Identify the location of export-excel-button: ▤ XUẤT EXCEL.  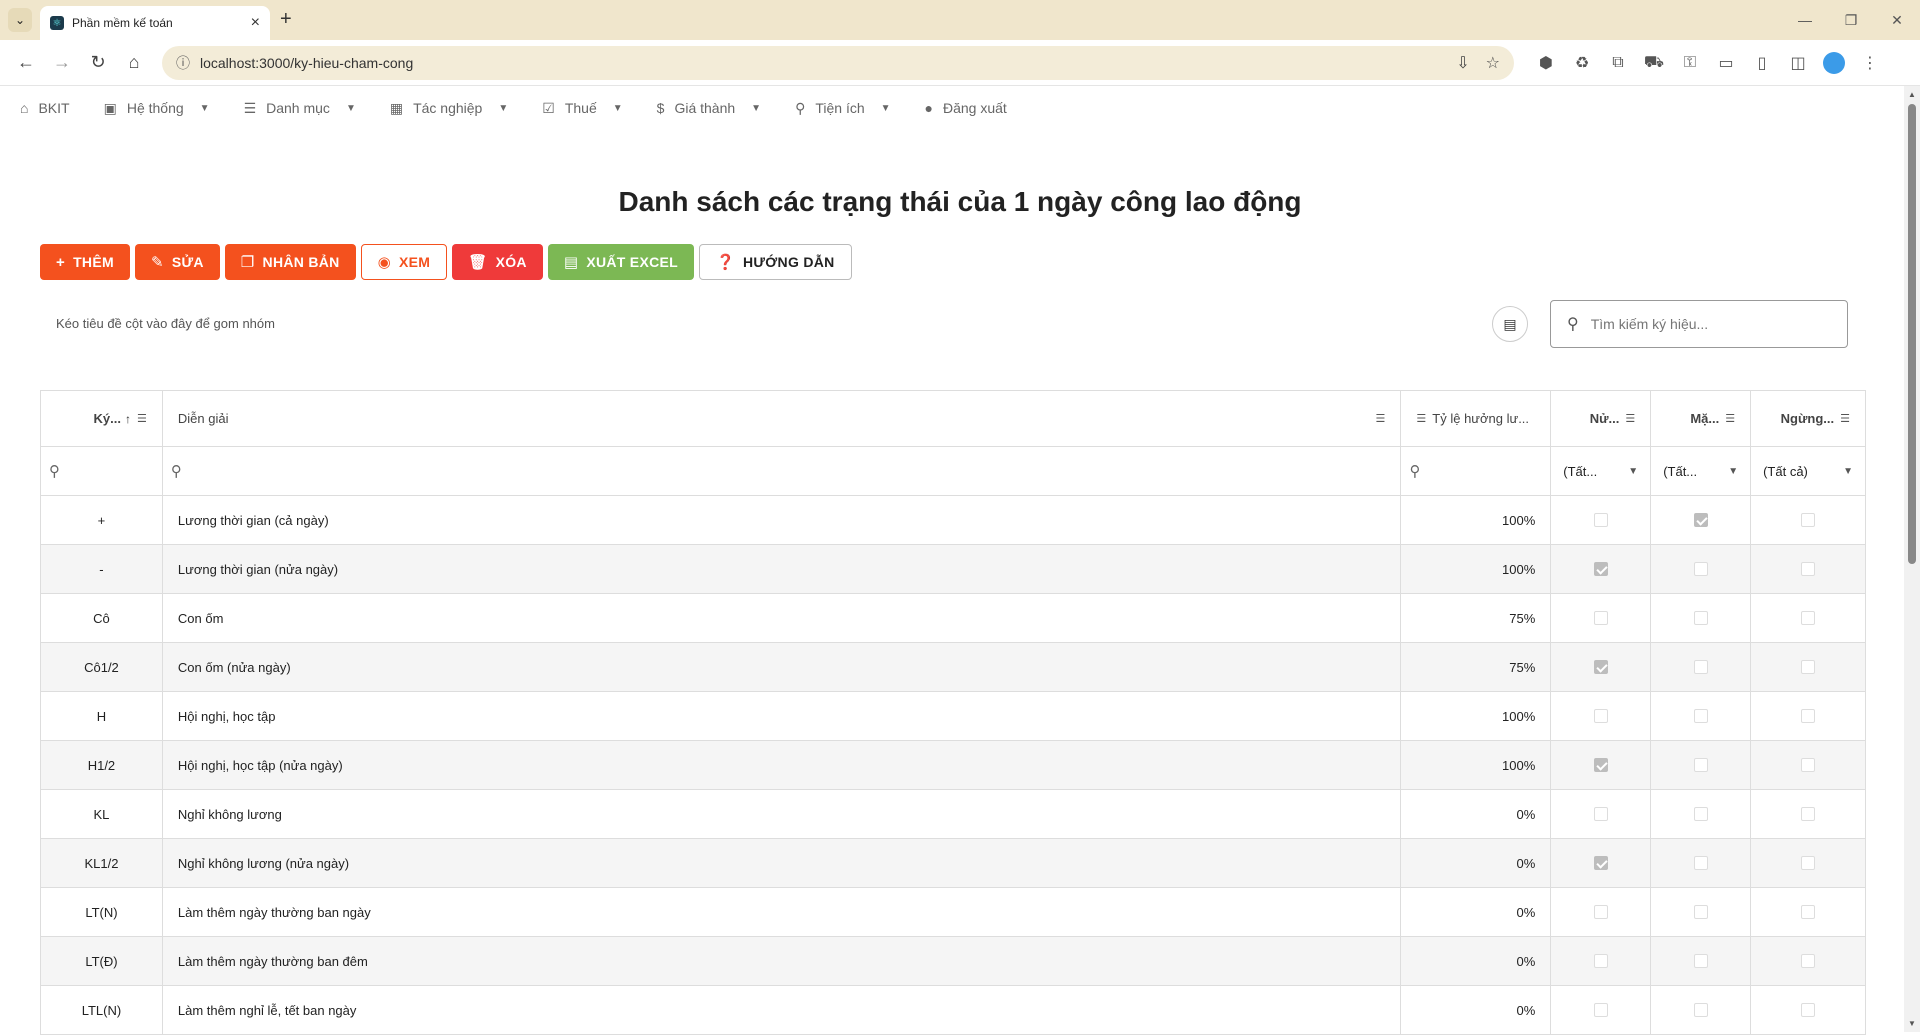
(620, 262).